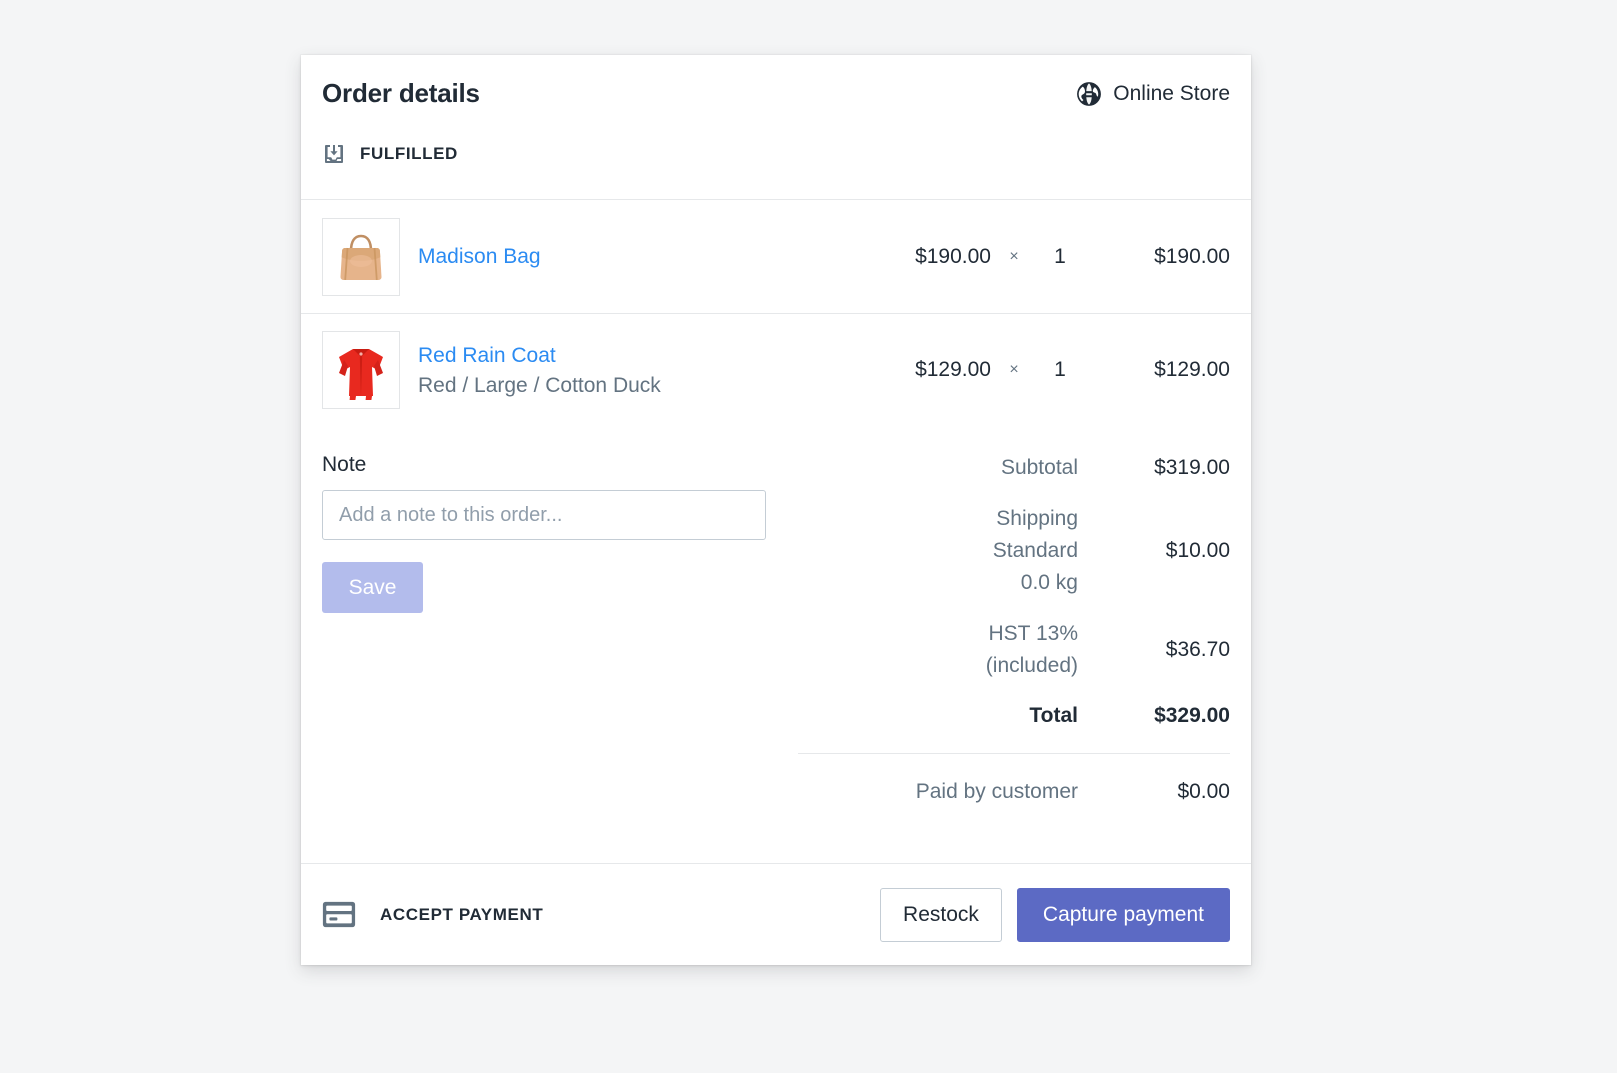  Describe the element at coordinates (1192, 715) in the screenshot. I see `total-value: $329.00` at that location.